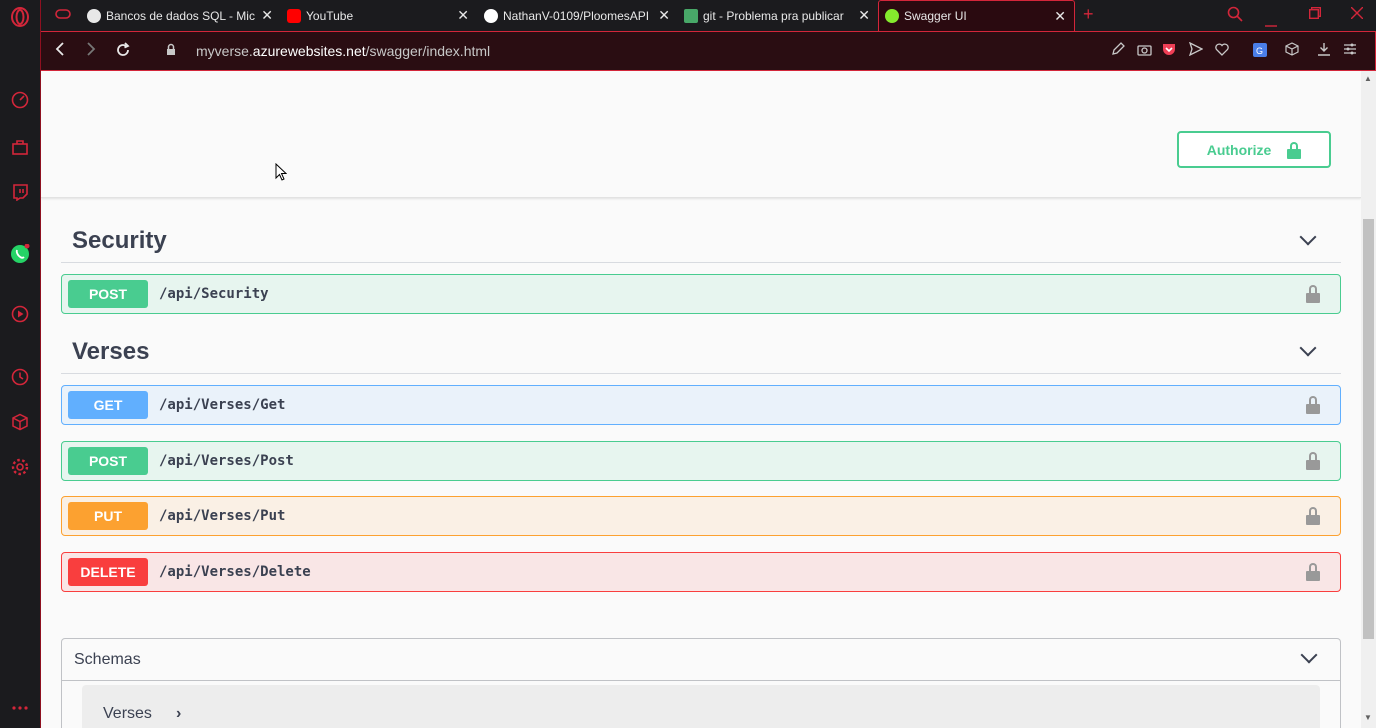  What do you see at coordinates (1196, 51) in the screenshot?
I see `send-icon` at bounding box center [1196, 51].